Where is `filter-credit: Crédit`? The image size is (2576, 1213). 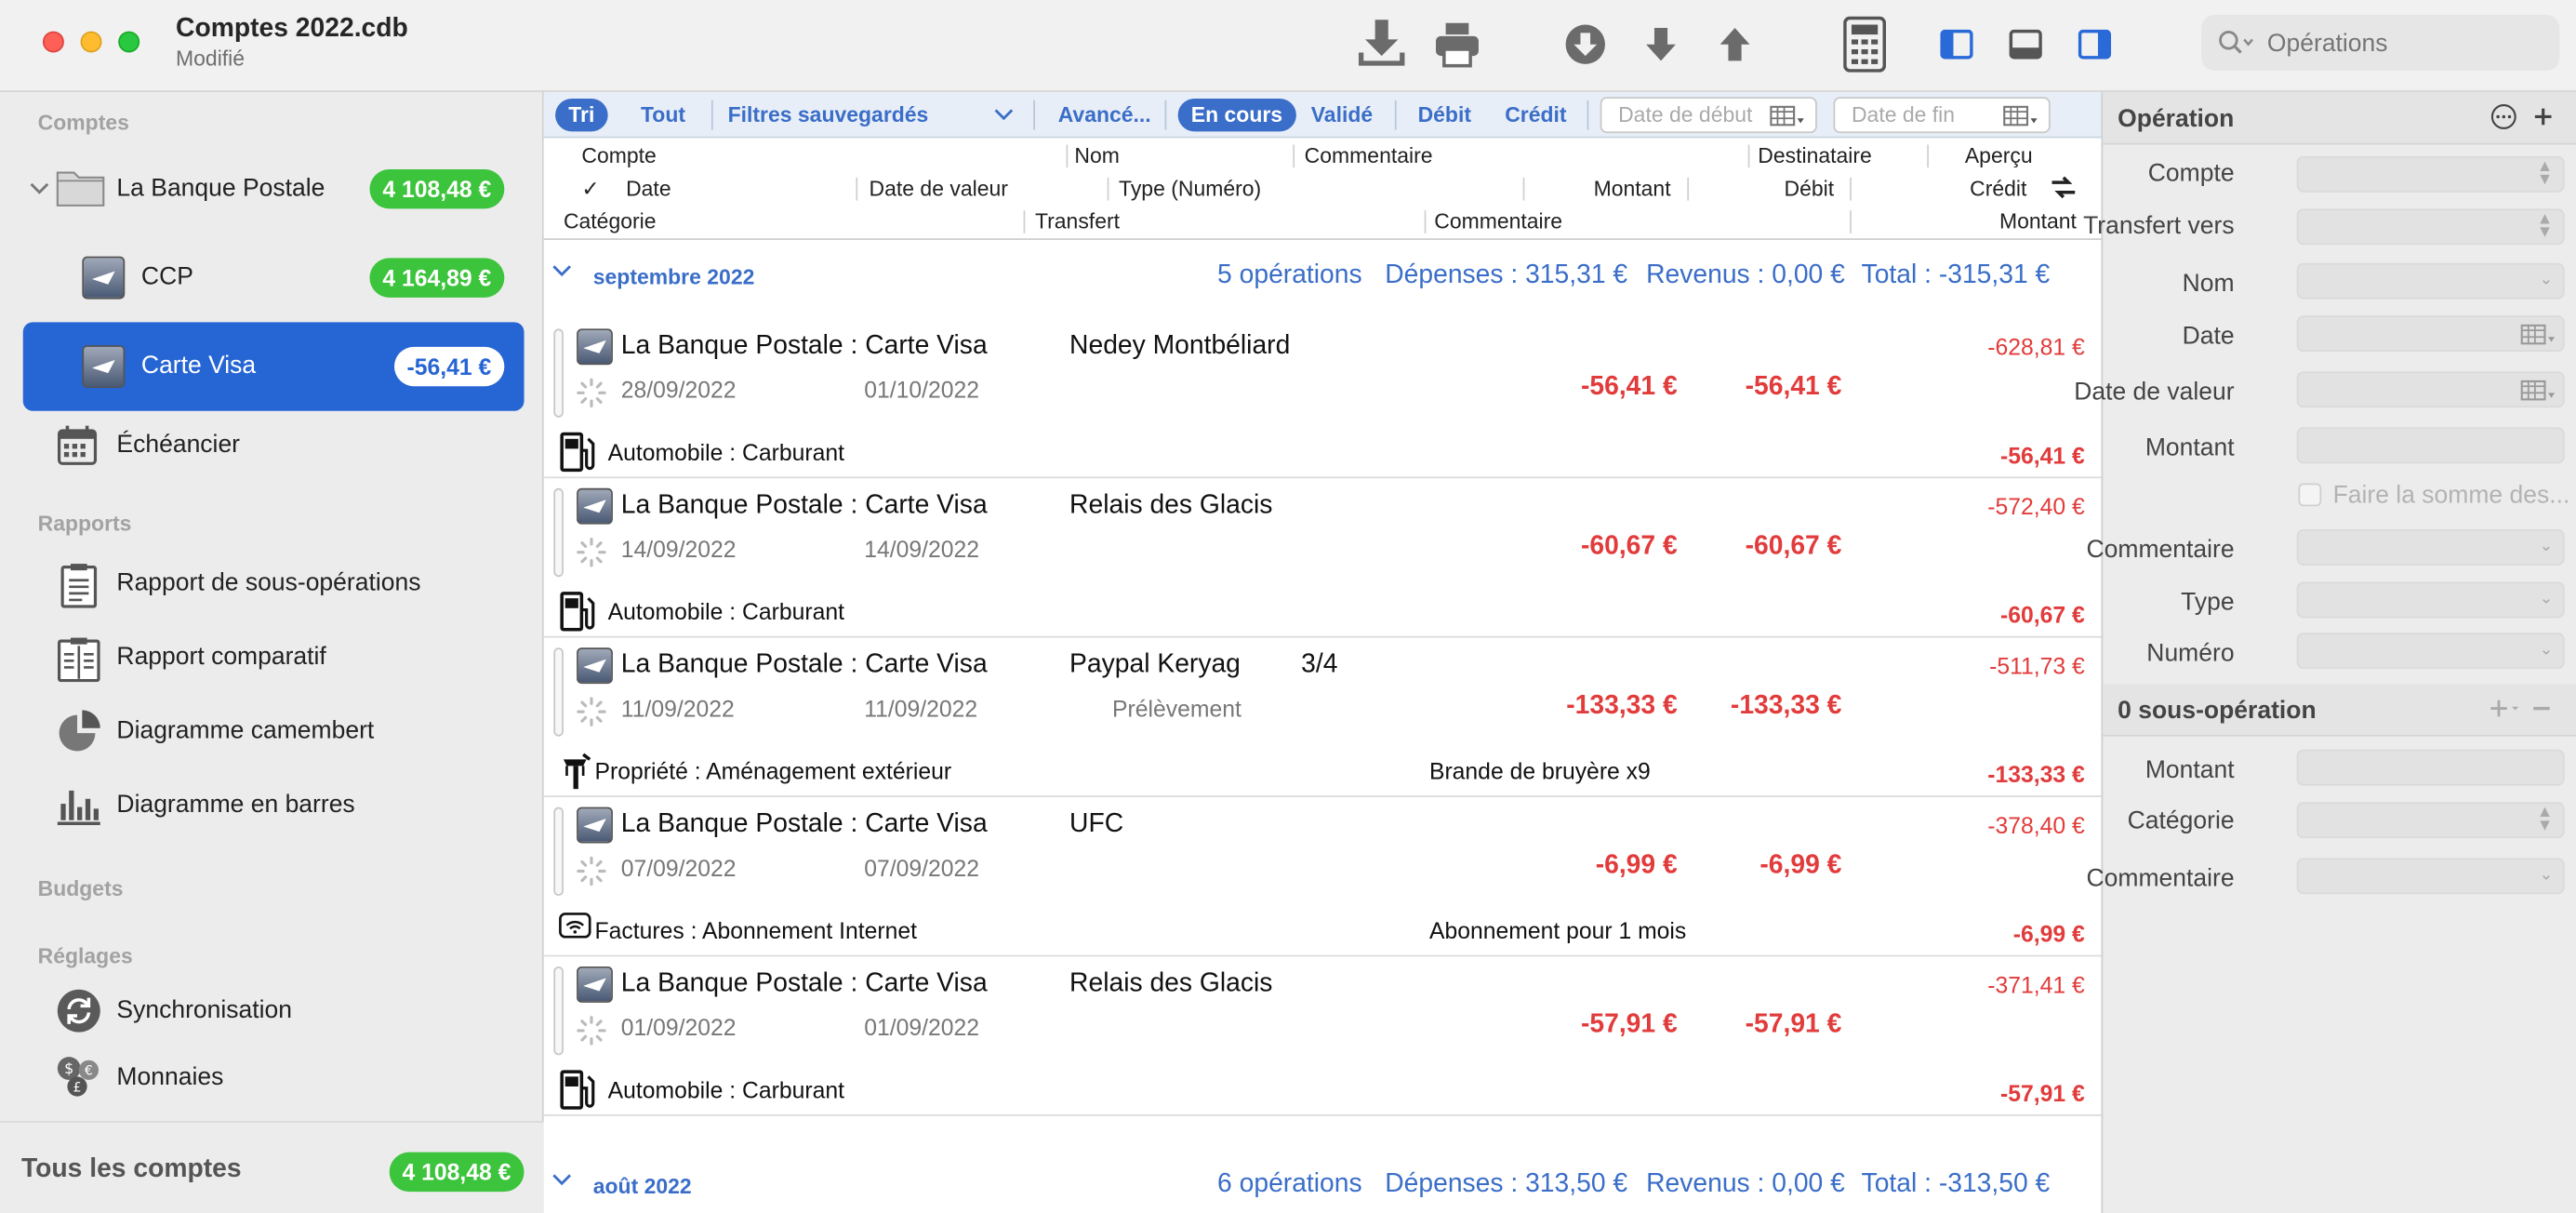 filter-credit: Crédit is located at coordinates (1535, 115).